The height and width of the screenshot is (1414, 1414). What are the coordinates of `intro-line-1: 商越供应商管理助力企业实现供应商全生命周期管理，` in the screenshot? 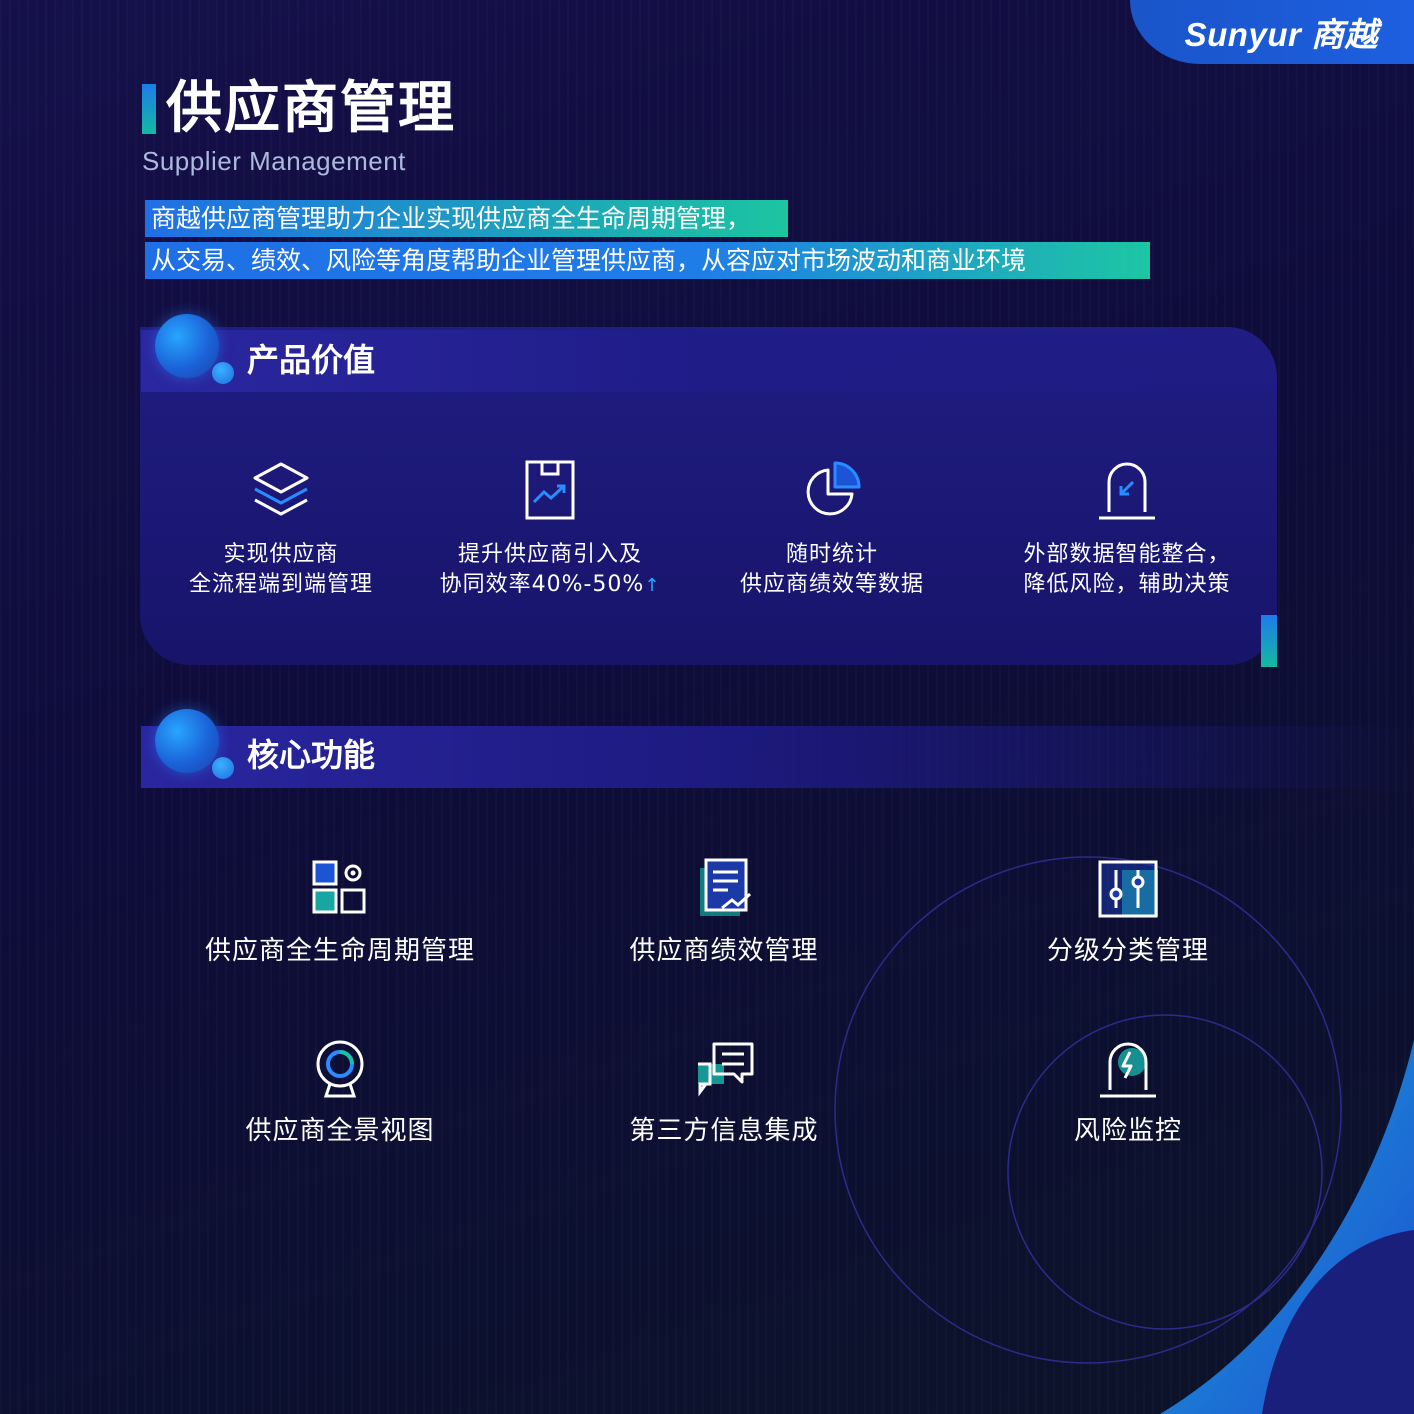 It's located at (466, 218).